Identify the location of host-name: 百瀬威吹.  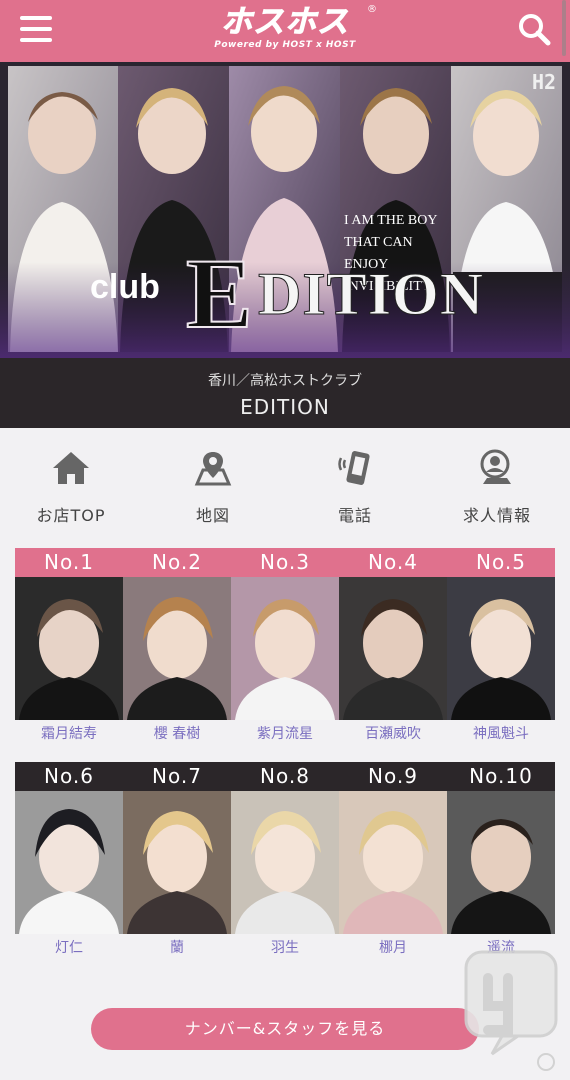
(393, 734).